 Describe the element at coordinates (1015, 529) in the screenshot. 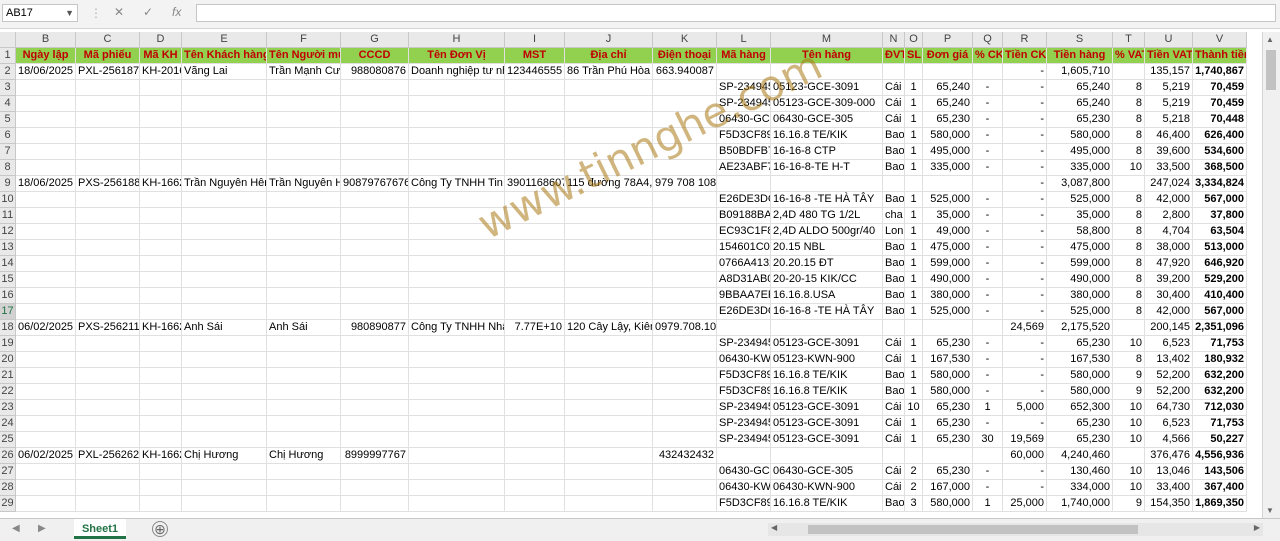

I see `horizontal-scrollbar: ◀ ▶` at that location.